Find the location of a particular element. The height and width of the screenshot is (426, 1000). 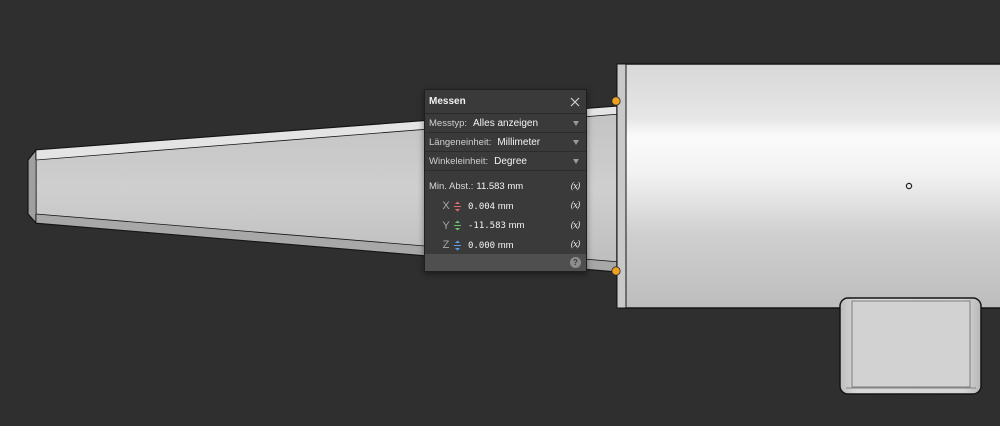

panel-header: Messen is located at coordinates (505, 102).